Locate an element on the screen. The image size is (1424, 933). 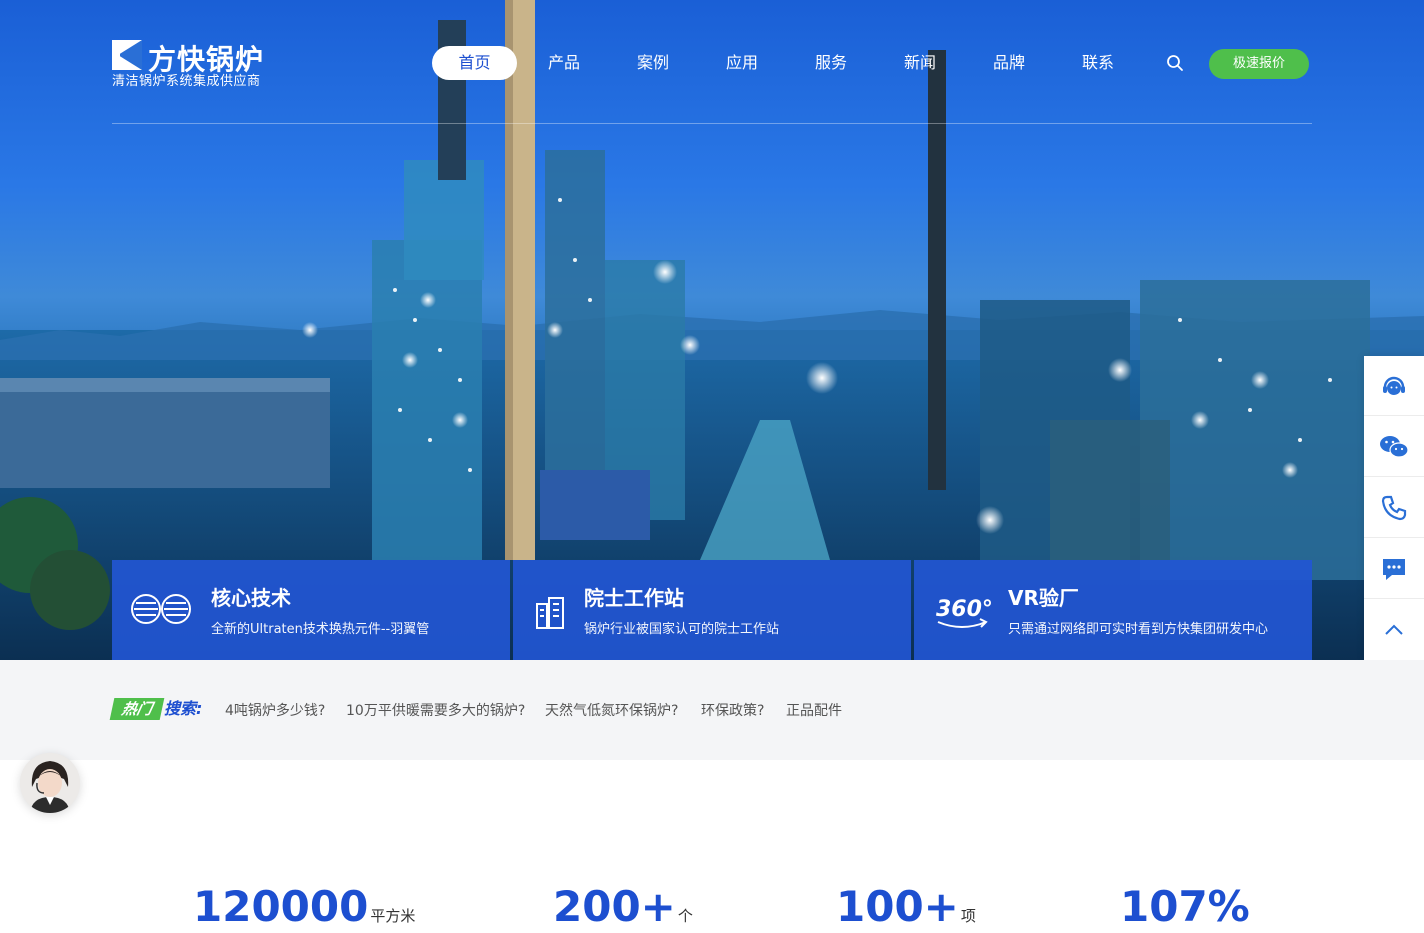
header-divider is located at coordinates (712, 123).